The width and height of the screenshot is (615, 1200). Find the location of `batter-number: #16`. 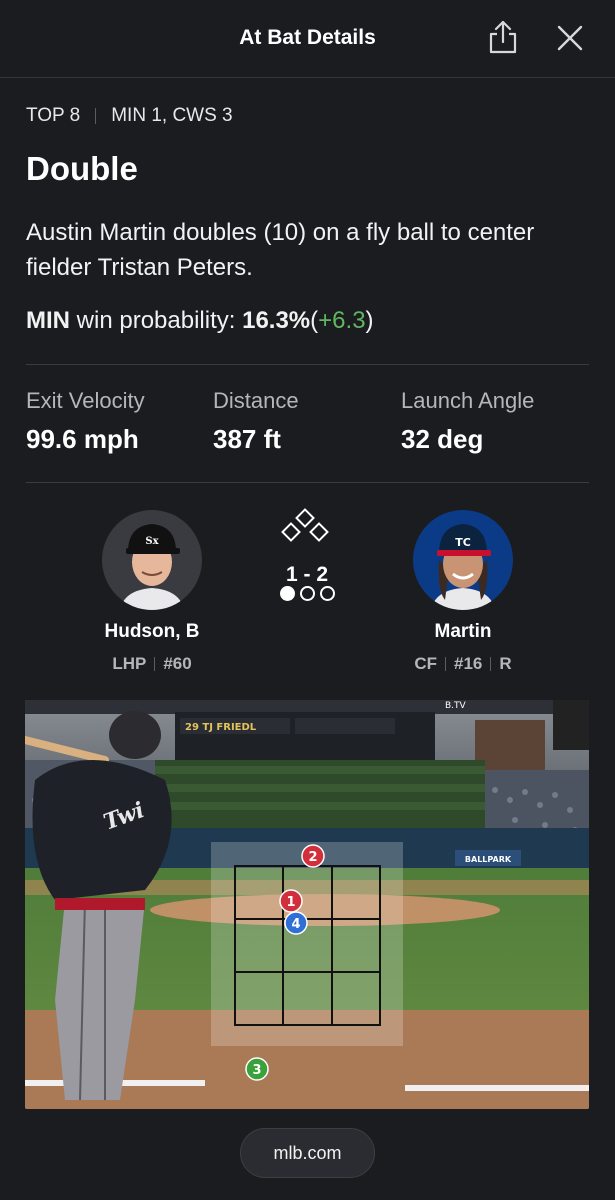

batter-number: #16 is located at coordinates (468, 663).